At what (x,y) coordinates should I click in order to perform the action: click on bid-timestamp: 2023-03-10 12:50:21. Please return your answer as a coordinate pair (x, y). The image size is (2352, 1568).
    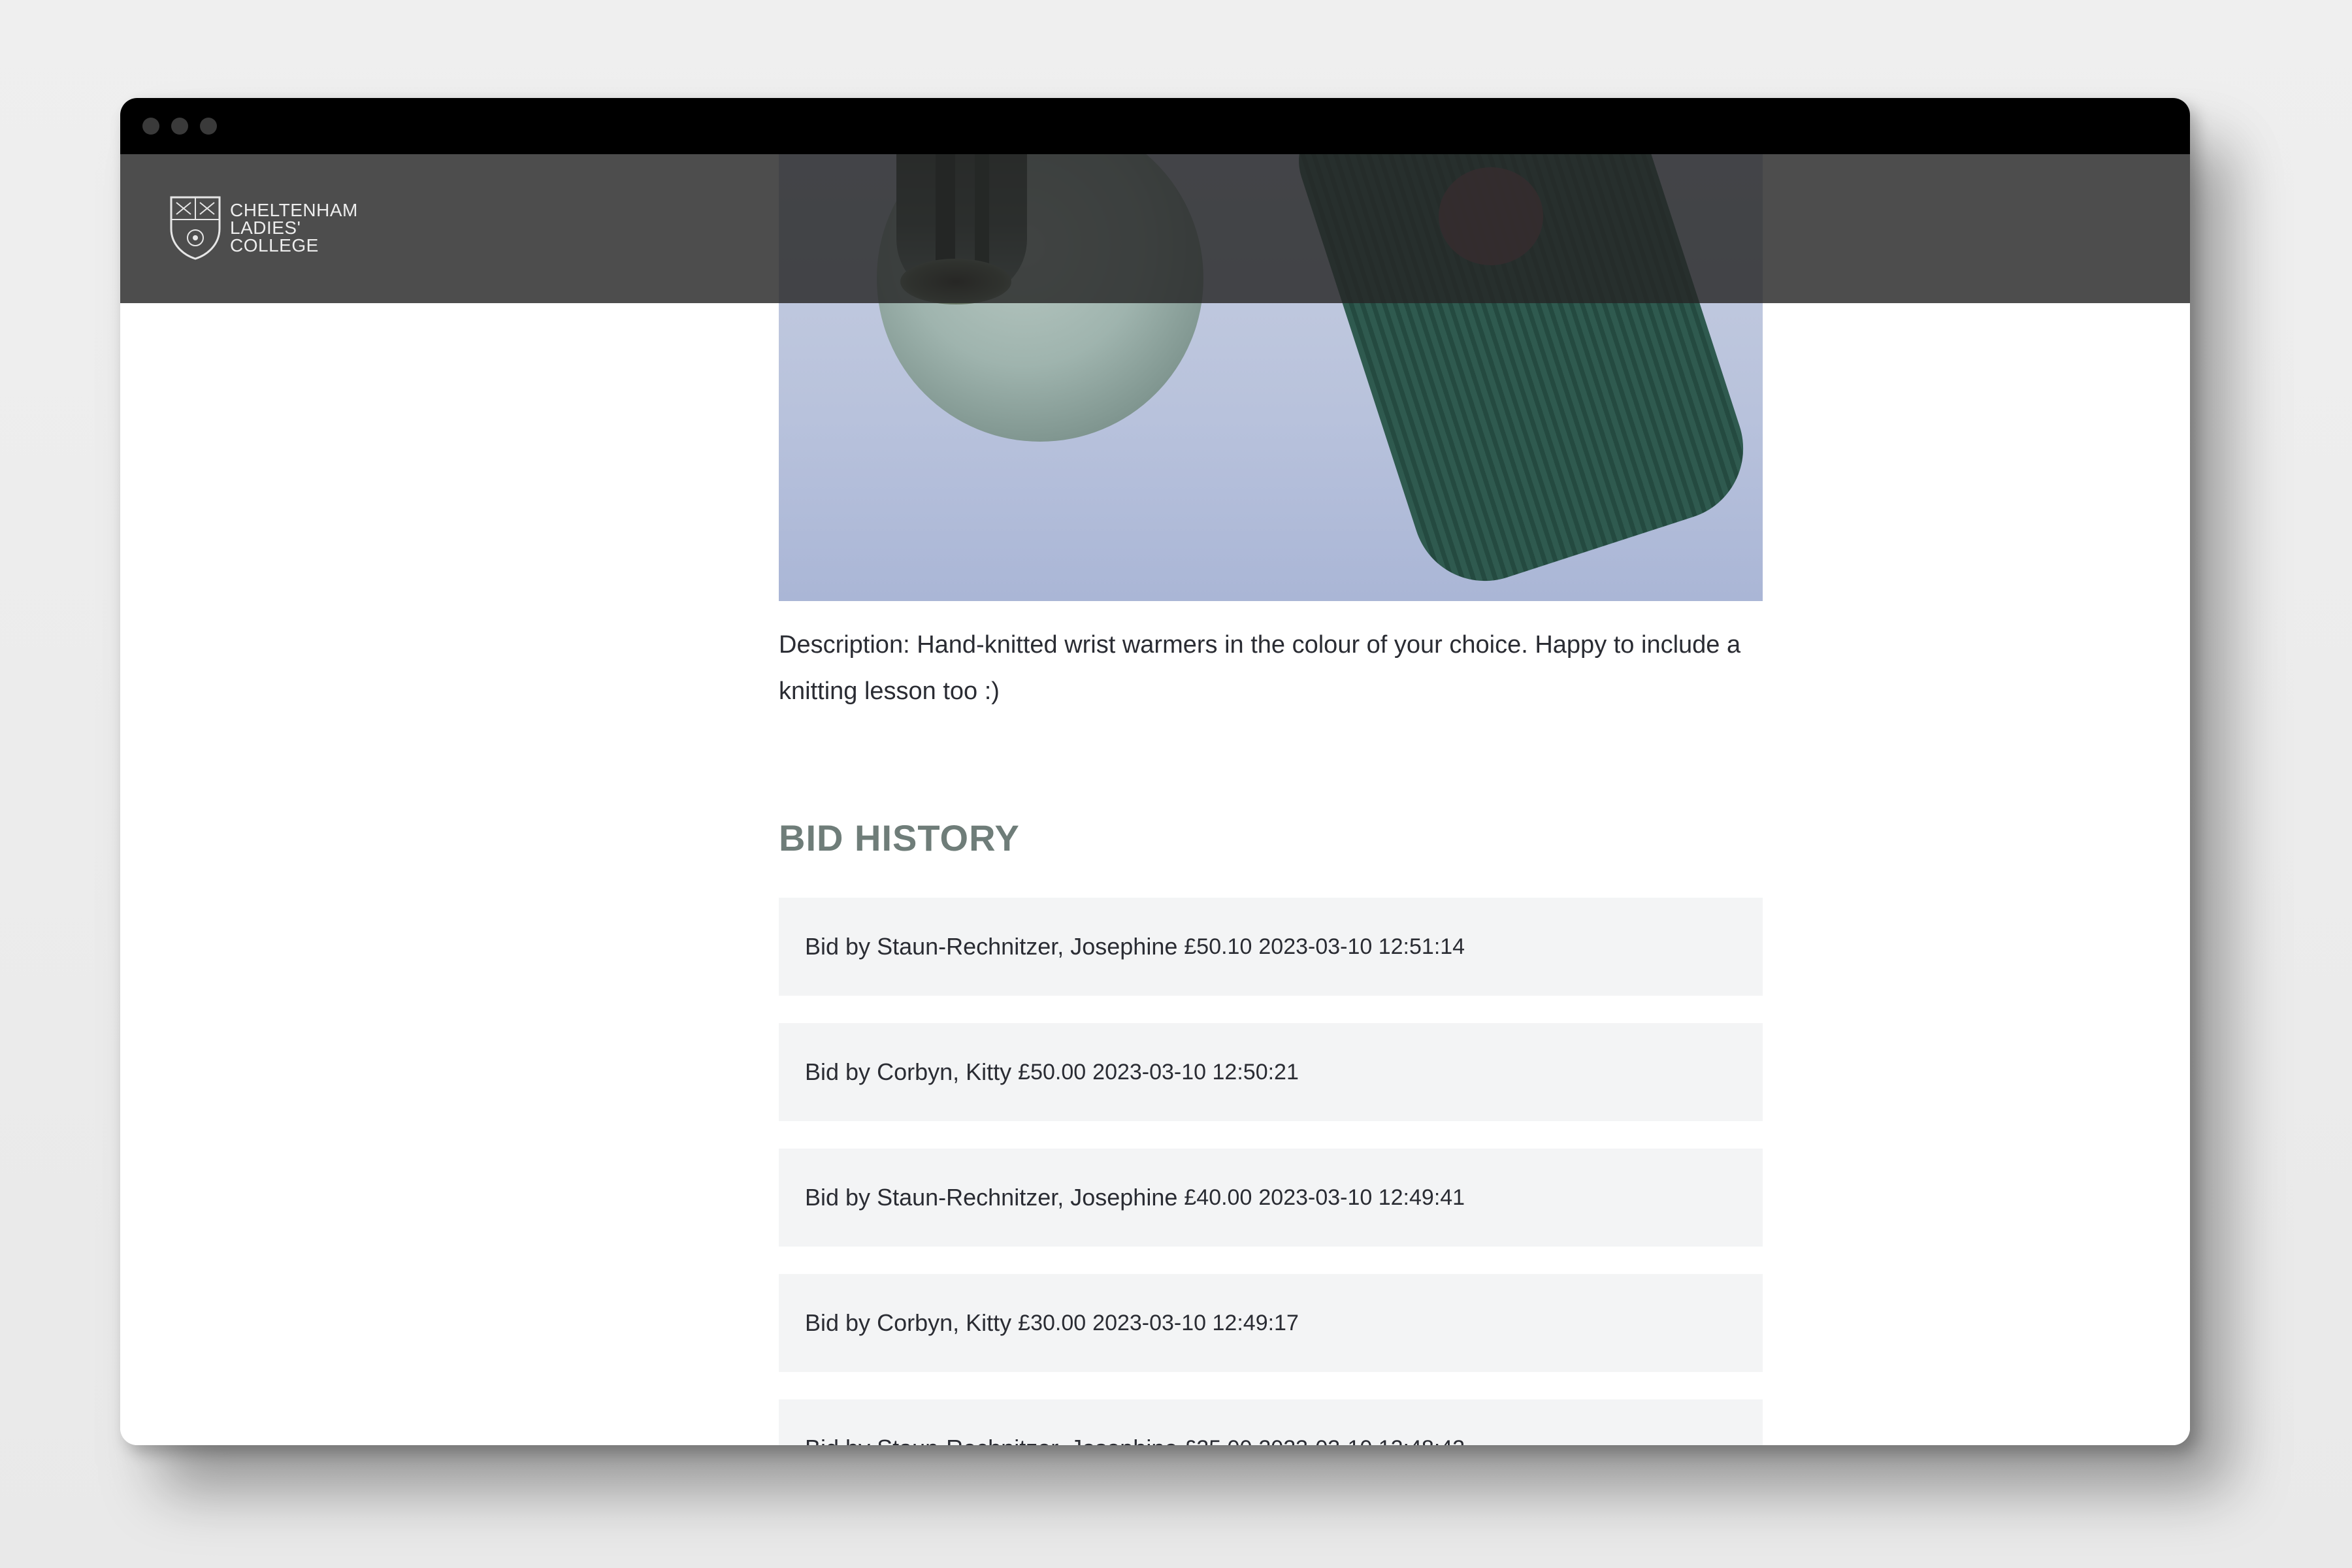
    Looking at the image, I should click on (1195, 1072).